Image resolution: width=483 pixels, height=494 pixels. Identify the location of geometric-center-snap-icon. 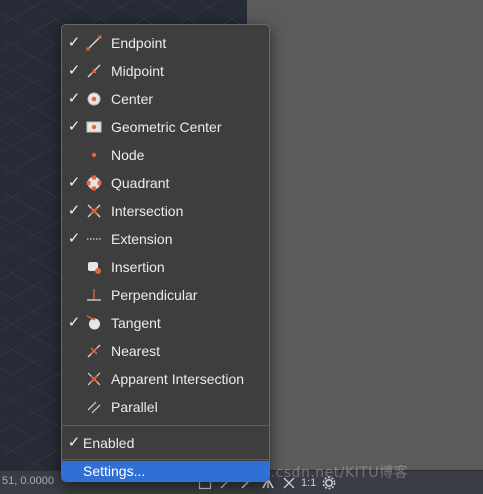
(94, 127).